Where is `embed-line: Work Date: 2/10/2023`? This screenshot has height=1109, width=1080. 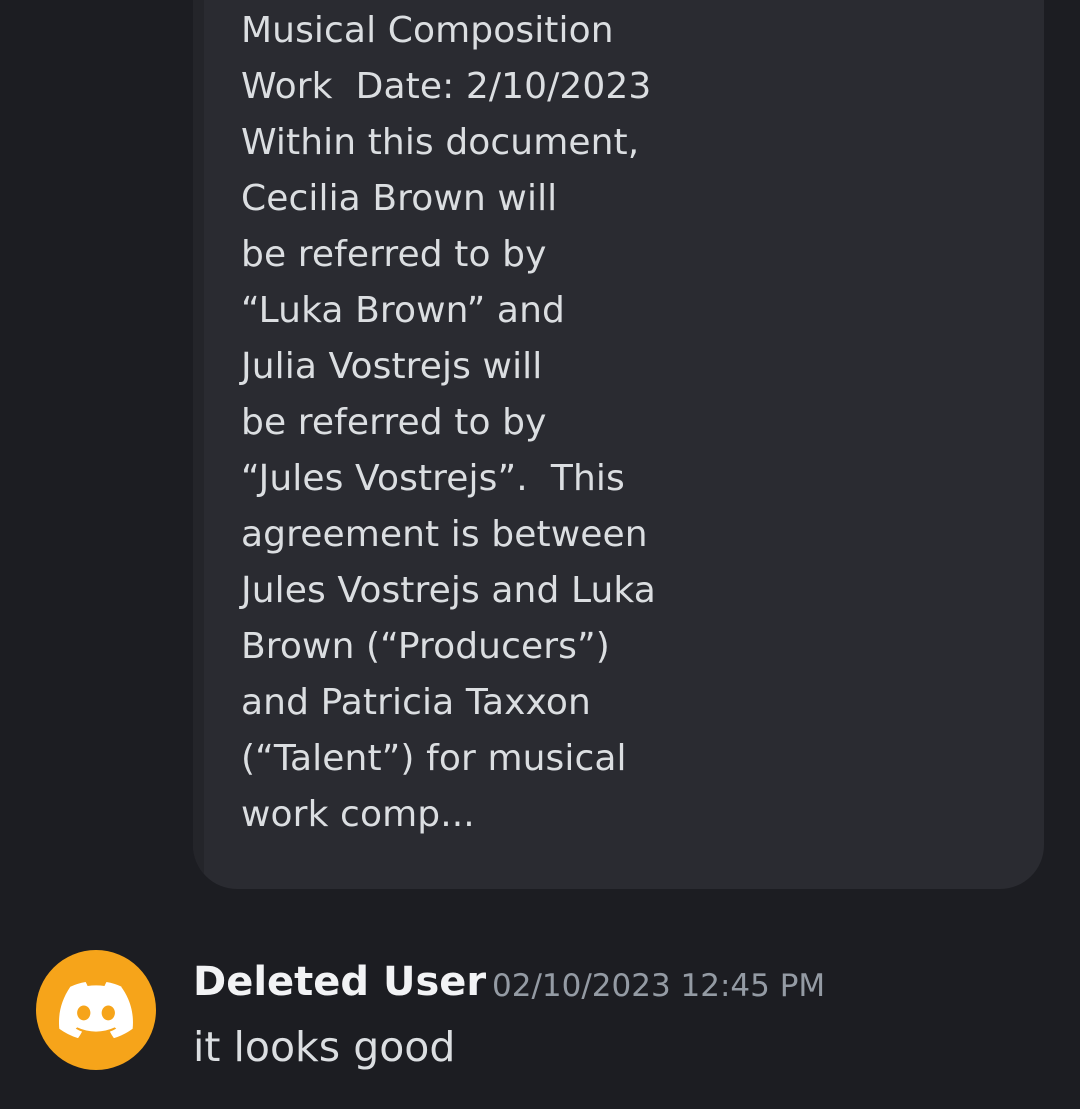
embed-line: Work Date: 2/10/2023 is located at coordinates (446, 86).